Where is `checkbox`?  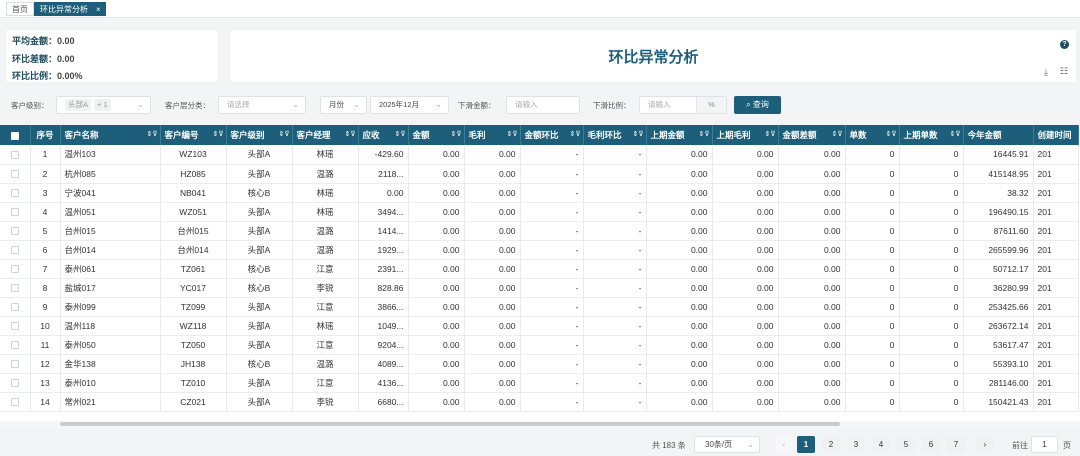 checkbox is located at coordinates (14, 135).